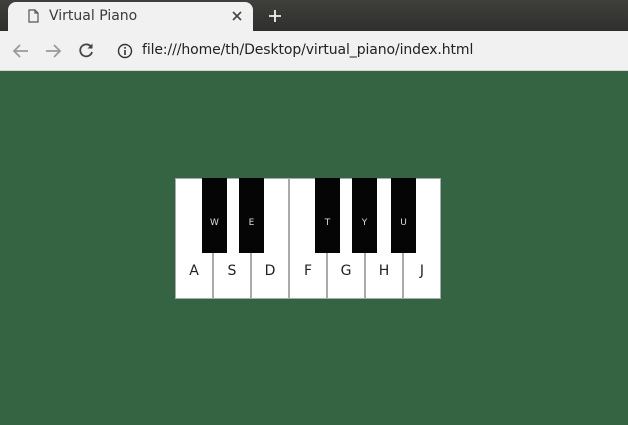  Describe the element at coordinates (251, 215) in the screenshot. I see `black-key-e: E` at that location.